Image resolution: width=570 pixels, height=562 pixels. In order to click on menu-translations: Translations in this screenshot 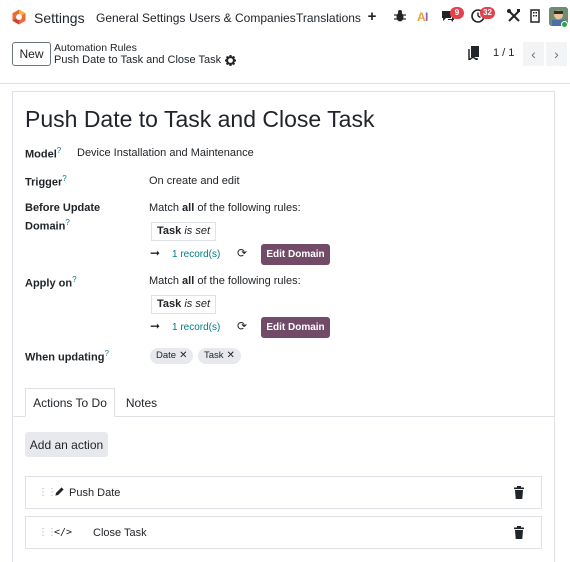, I will do `click(328, 18)`.